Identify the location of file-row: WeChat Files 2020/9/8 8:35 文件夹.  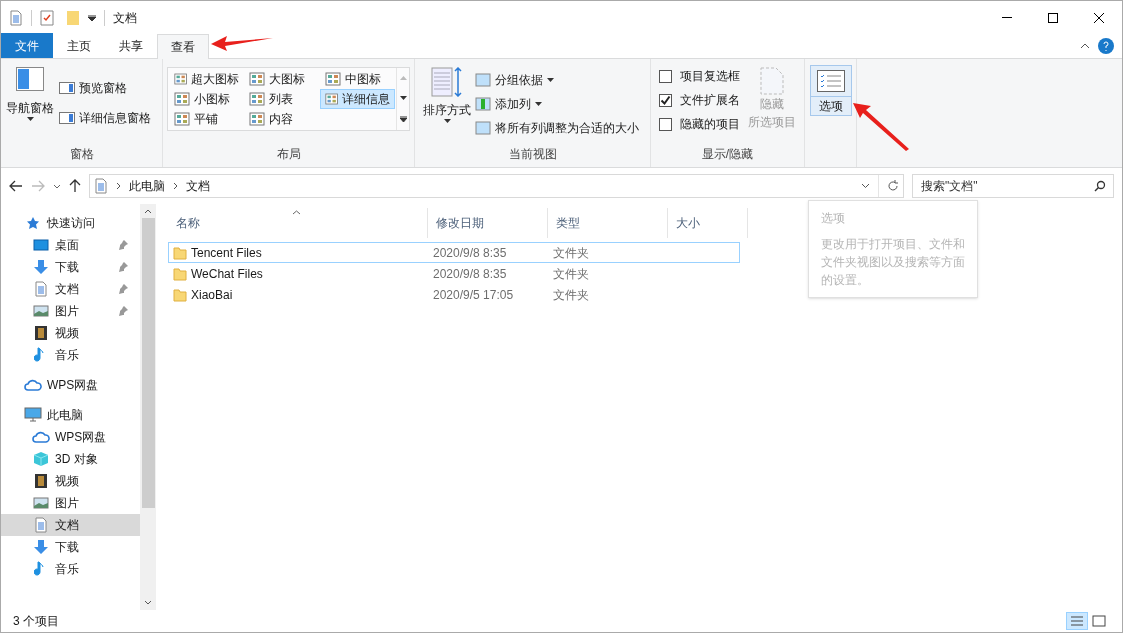
(454, 273).